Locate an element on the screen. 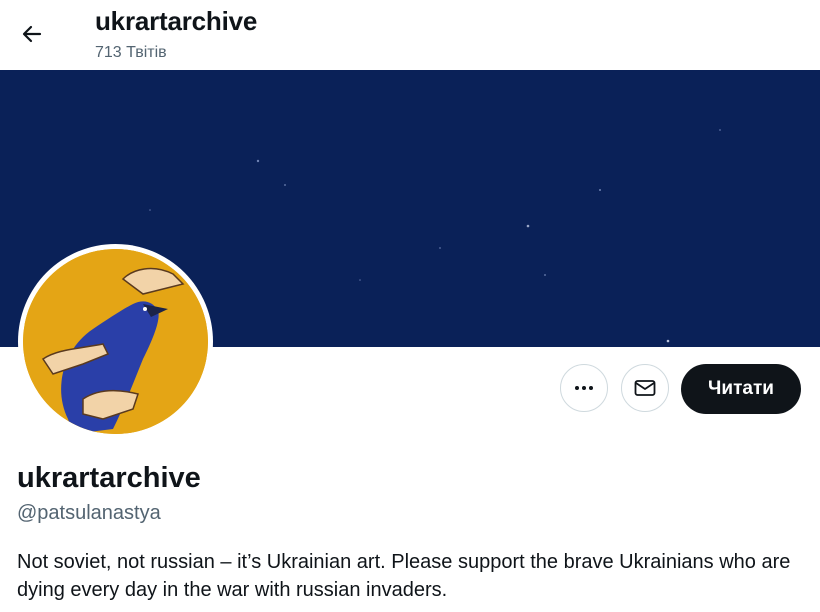 This screenshot has width=820, height=612. message-button is located at coordinates (645, 388).